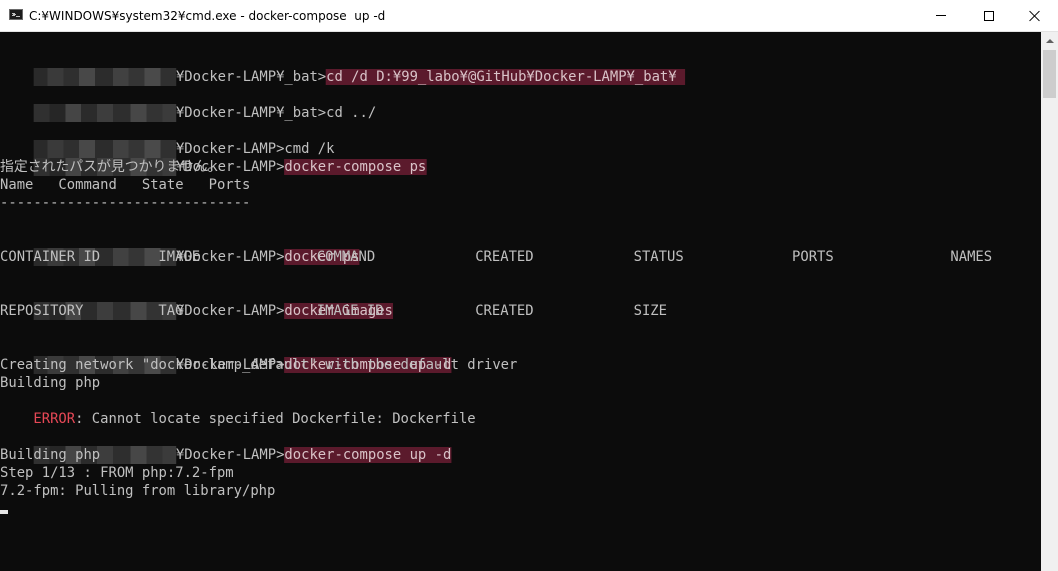 The width and height of the screenshot is (1058, 571). What do you see at coordinates (1049, 74) in the screenshot?
I see `scrollbar-thumb` at bounding box center [1049, 74].